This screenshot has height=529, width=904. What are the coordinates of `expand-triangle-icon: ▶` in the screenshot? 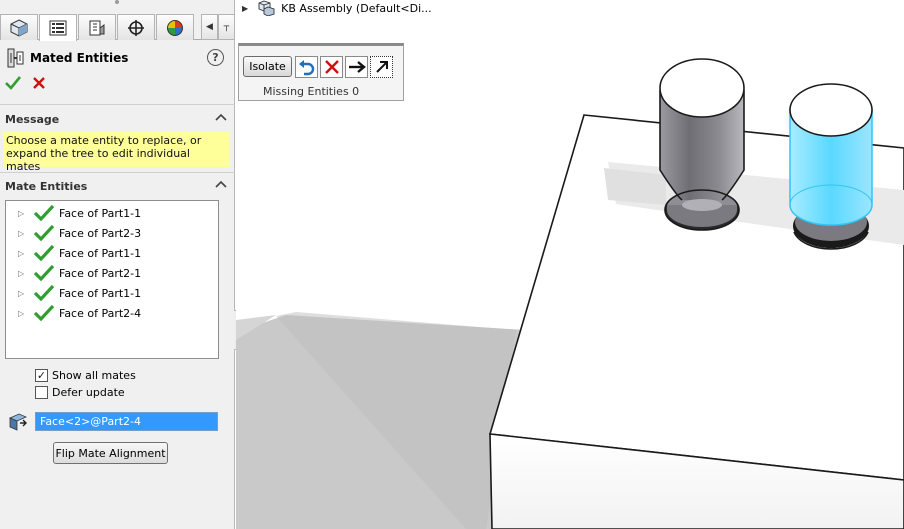 It's located at (245, 8).